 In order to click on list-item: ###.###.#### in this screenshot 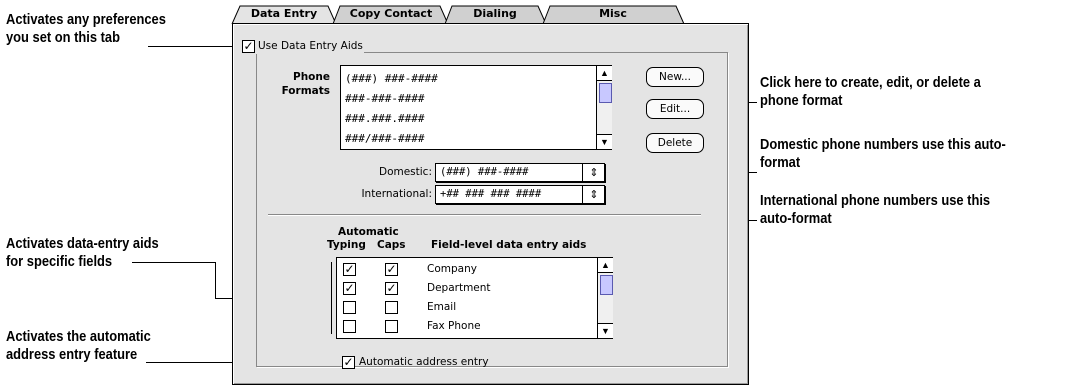, I will do `click(391, 119)`.